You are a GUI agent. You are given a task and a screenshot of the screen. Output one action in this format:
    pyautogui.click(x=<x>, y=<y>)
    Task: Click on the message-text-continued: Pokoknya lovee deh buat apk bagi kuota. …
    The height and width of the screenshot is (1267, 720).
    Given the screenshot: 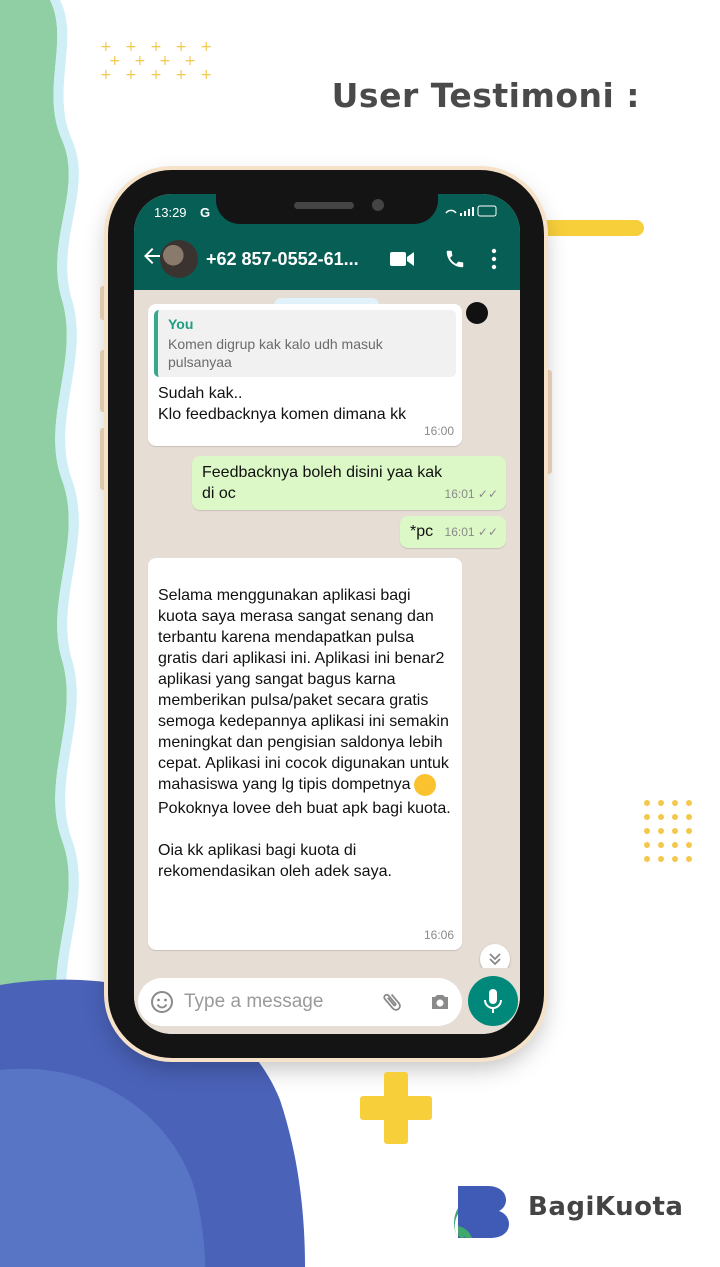 What is the action you would take?
    pyautogui.click(x=304, y=840)
    